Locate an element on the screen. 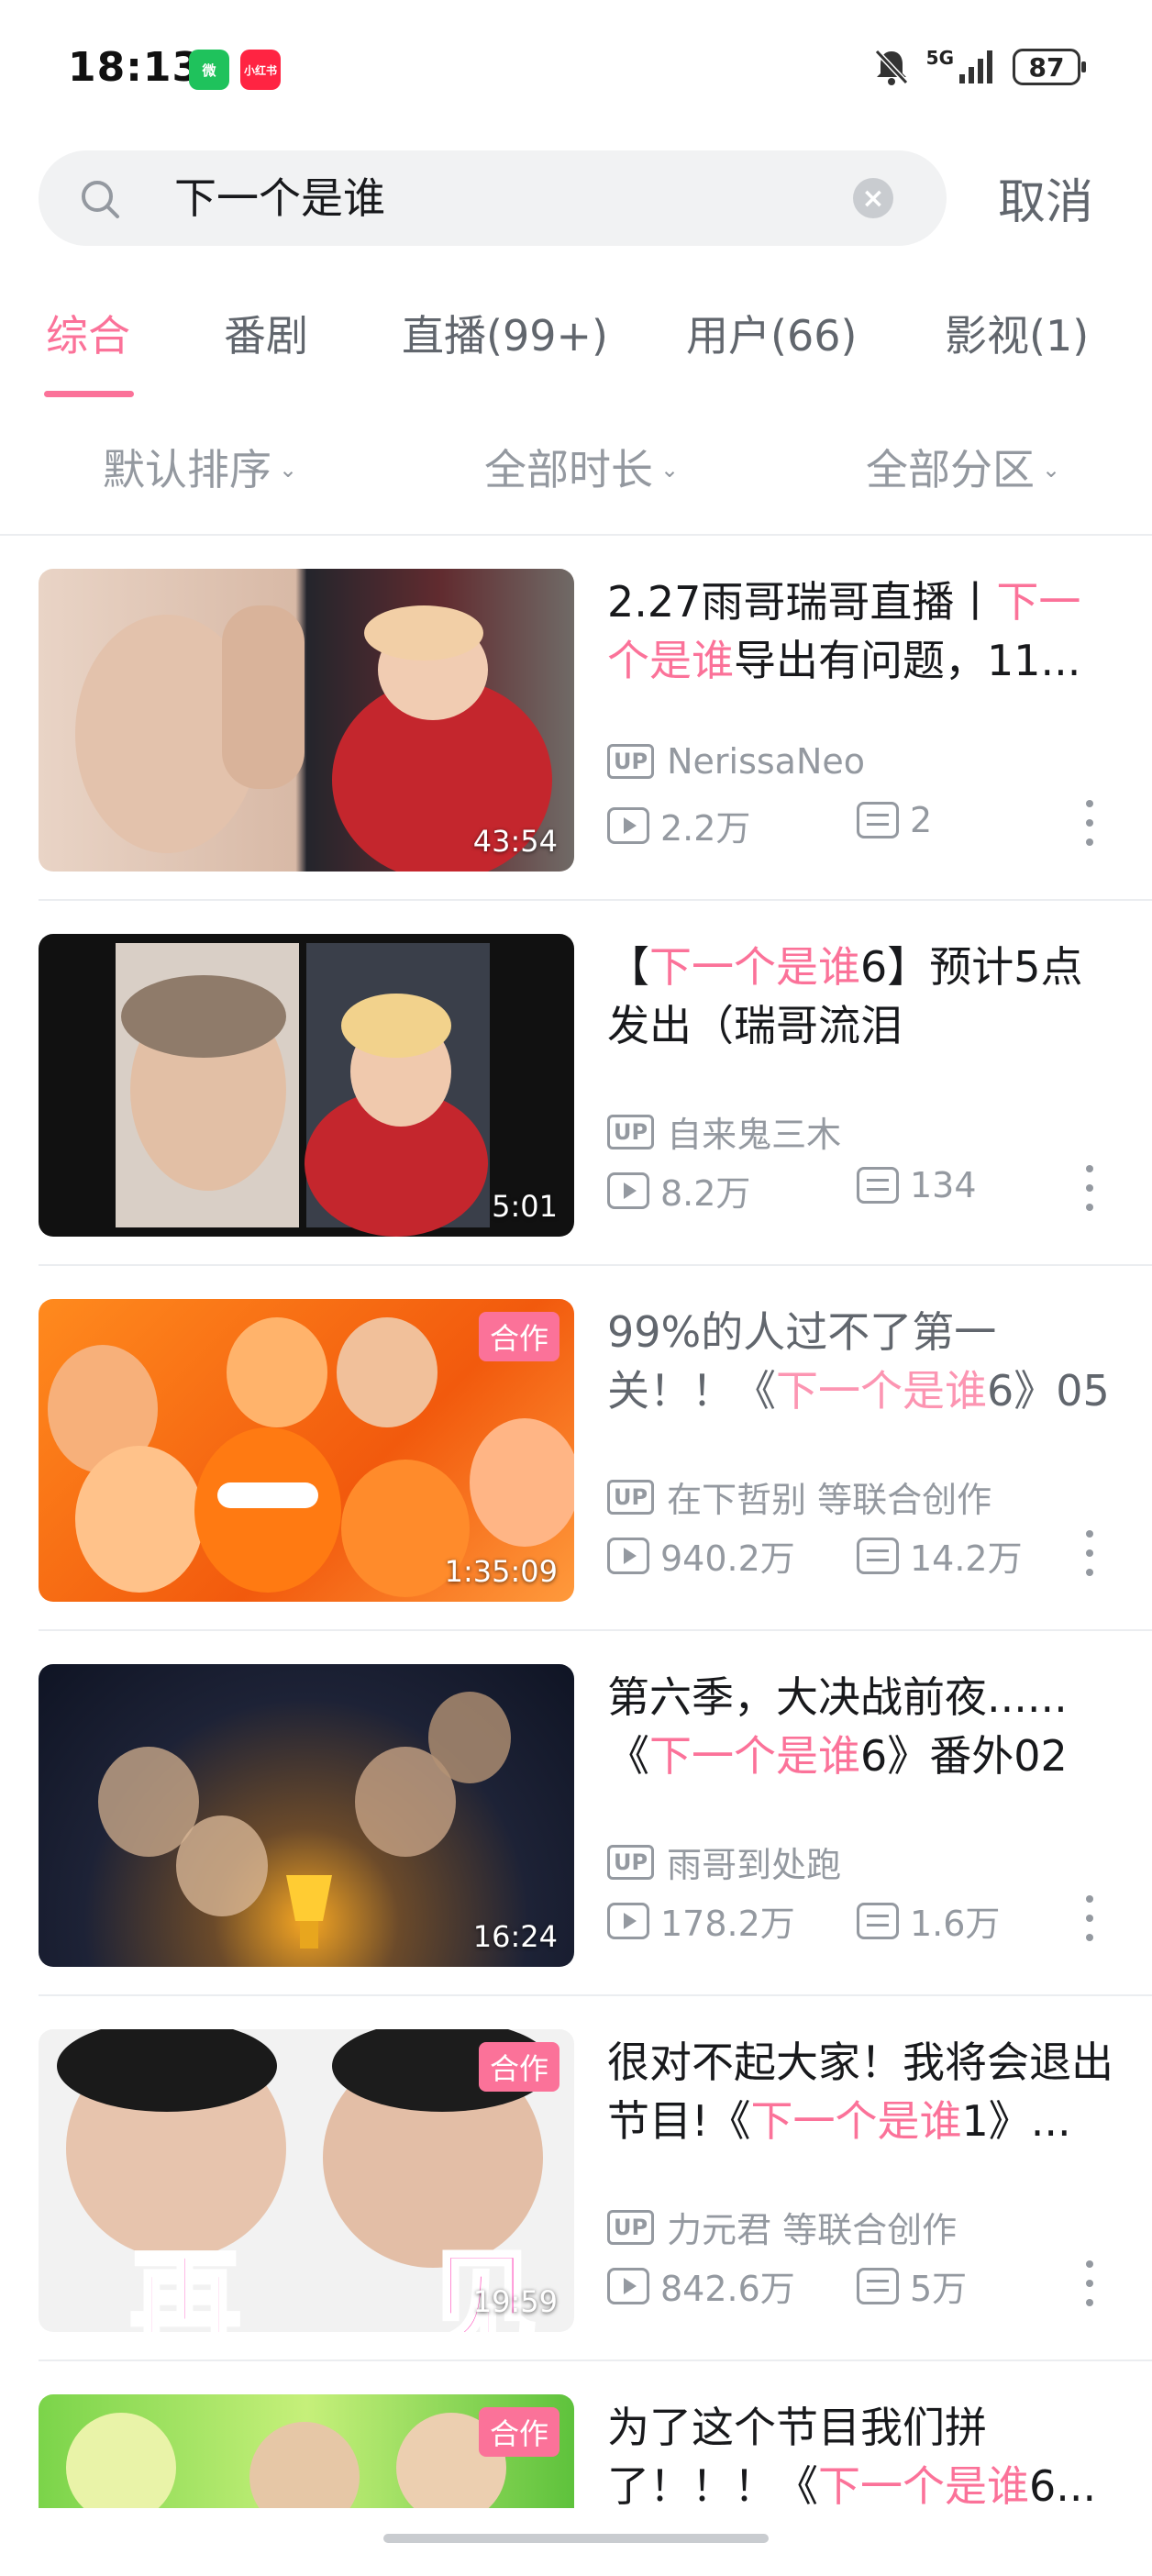 The image size is (1152, 2576). uploader-name: 在下哲别 等联合创作 is located at coordinates (829, 1500).